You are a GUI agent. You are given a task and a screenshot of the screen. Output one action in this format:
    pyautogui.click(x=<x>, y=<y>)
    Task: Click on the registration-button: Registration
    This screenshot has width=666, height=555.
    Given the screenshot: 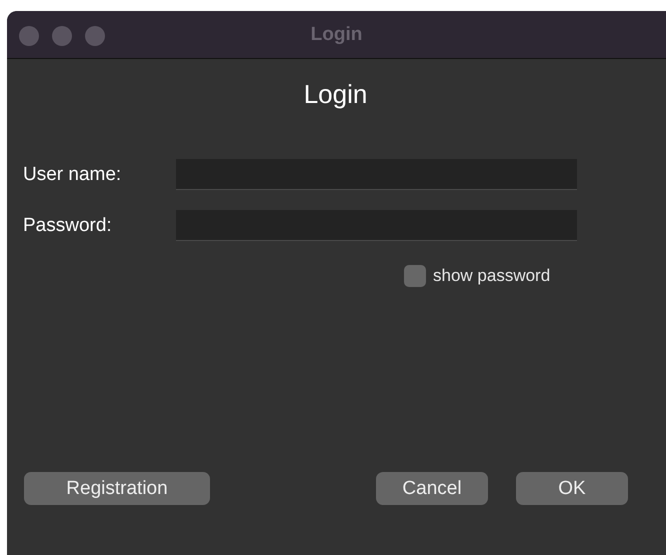 What is the action you would take?
    pyautogui.click(x=117, y=488)
    